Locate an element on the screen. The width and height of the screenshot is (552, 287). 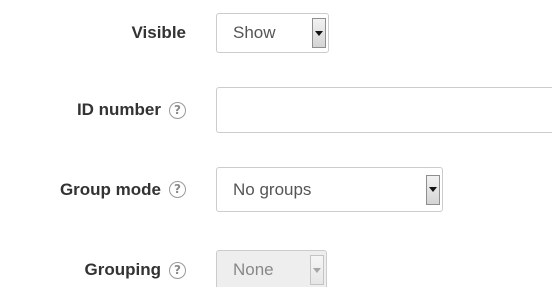
visible-select: Show is located at coordinates (272, 33).